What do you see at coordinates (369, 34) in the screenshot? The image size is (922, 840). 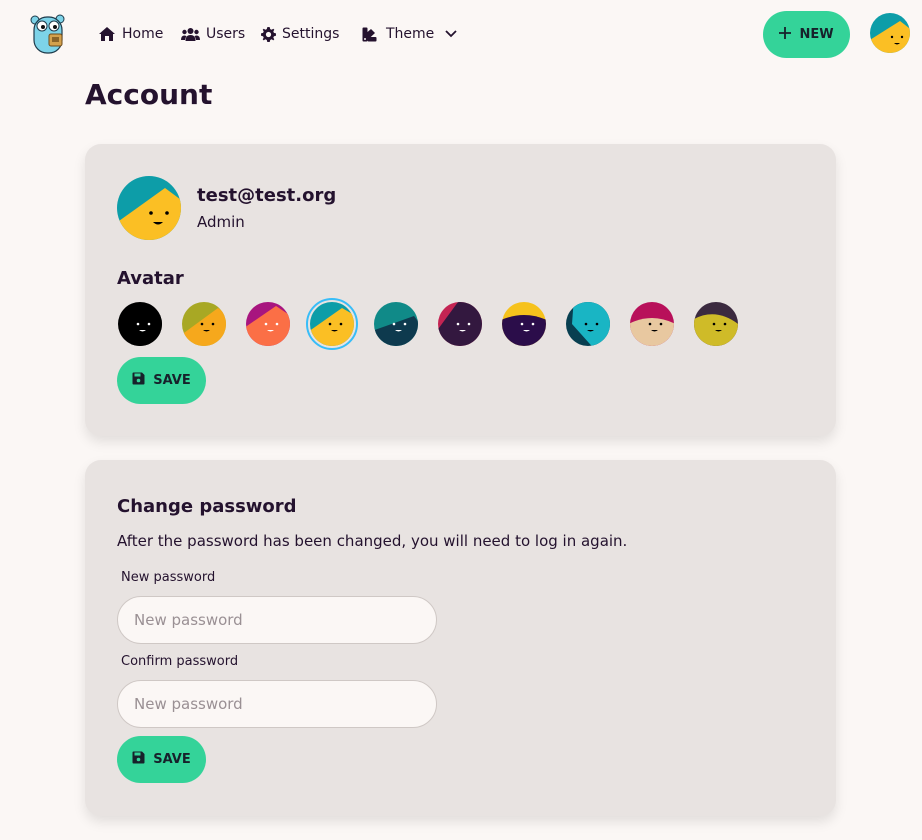 I see `palette-icon` at bounding box center [369, 34].